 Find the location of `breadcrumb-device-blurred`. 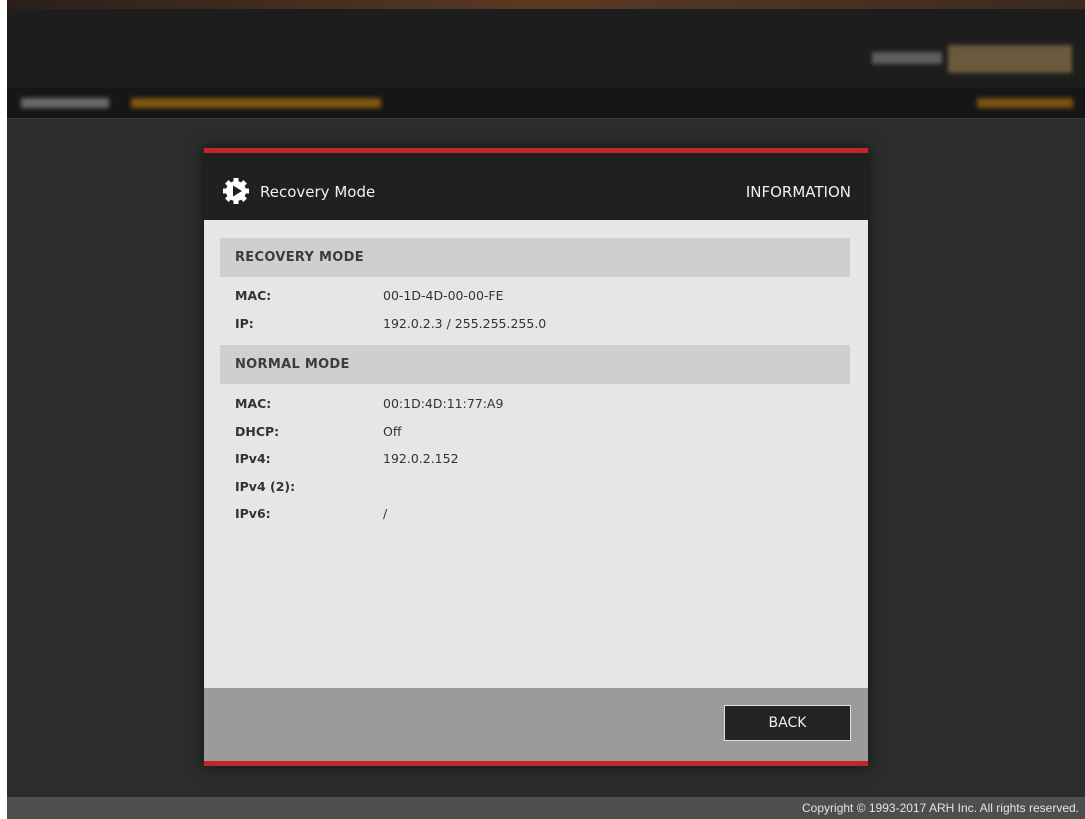

breadcrumb-device-blurred is located at coordinates (65, 103).